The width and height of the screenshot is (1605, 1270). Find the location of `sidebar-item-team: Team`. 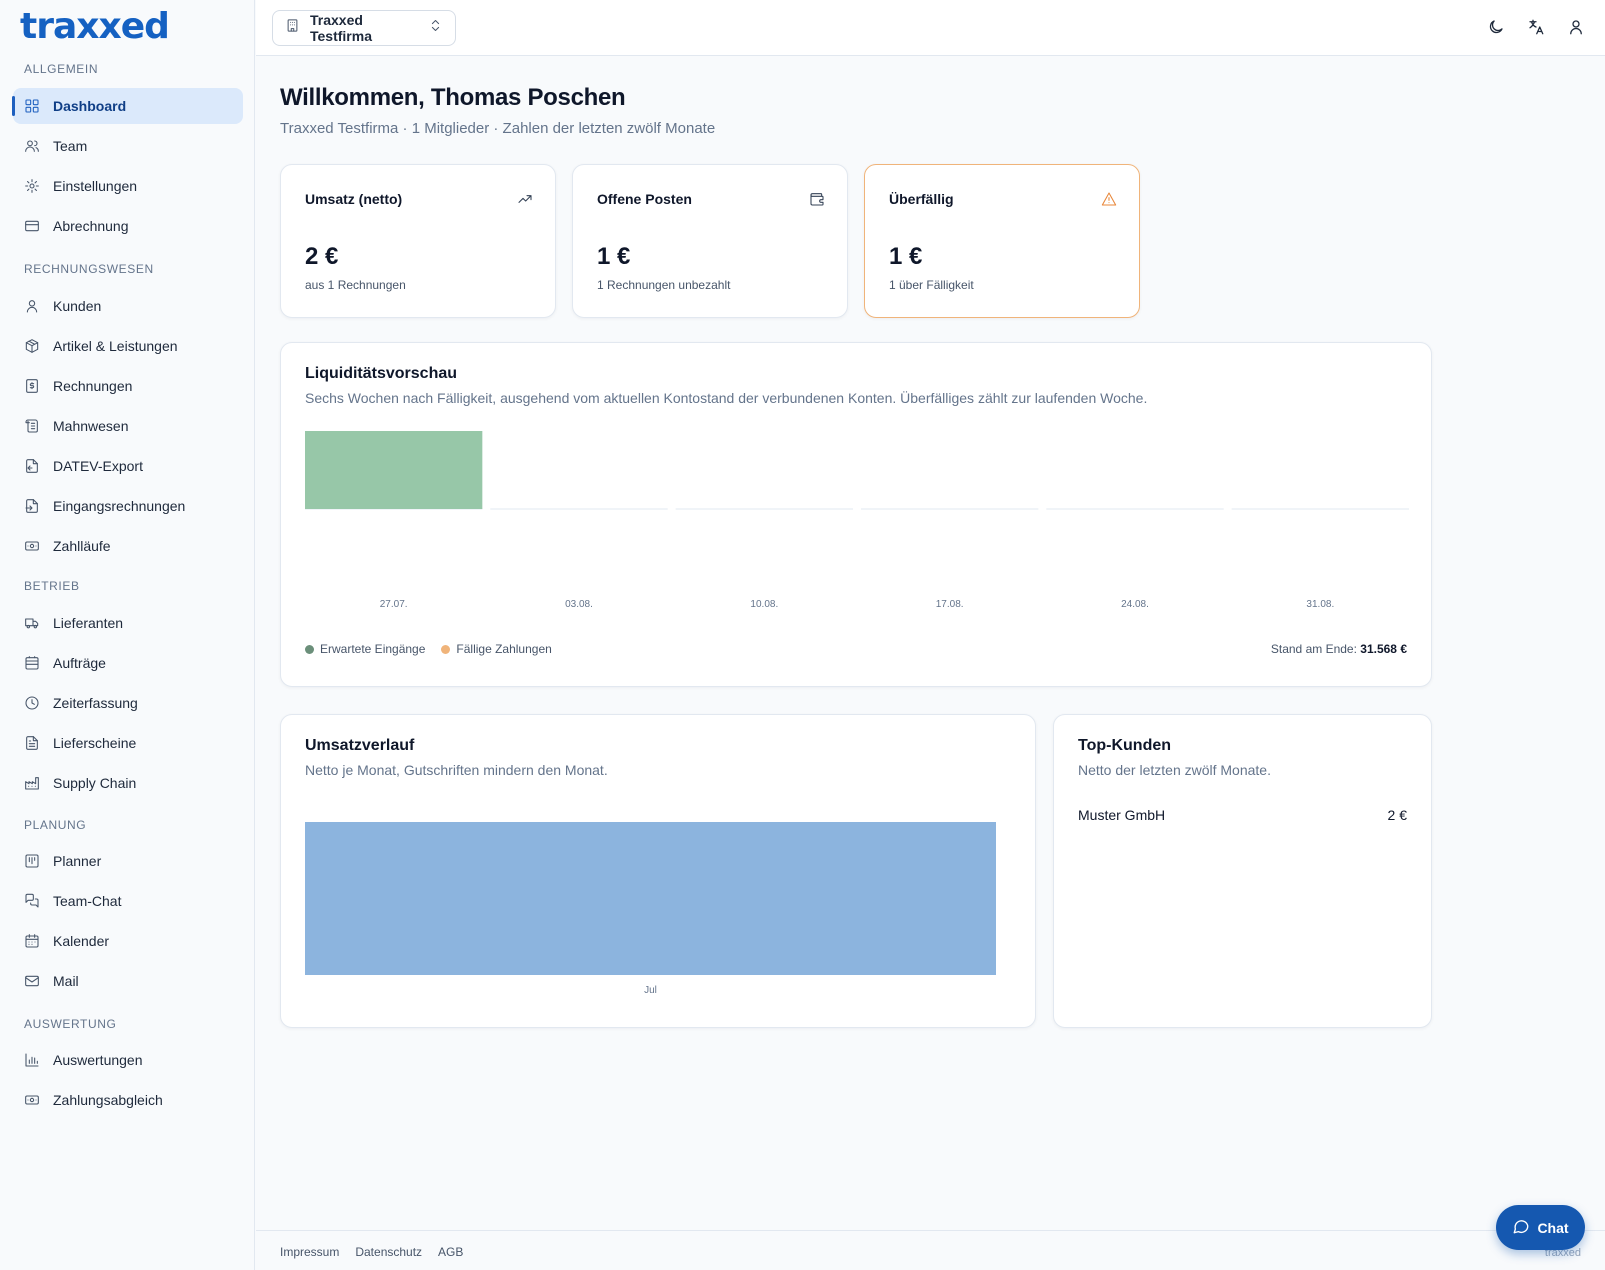

sidebar-item-team: Team is located at coordinates (128, 146).